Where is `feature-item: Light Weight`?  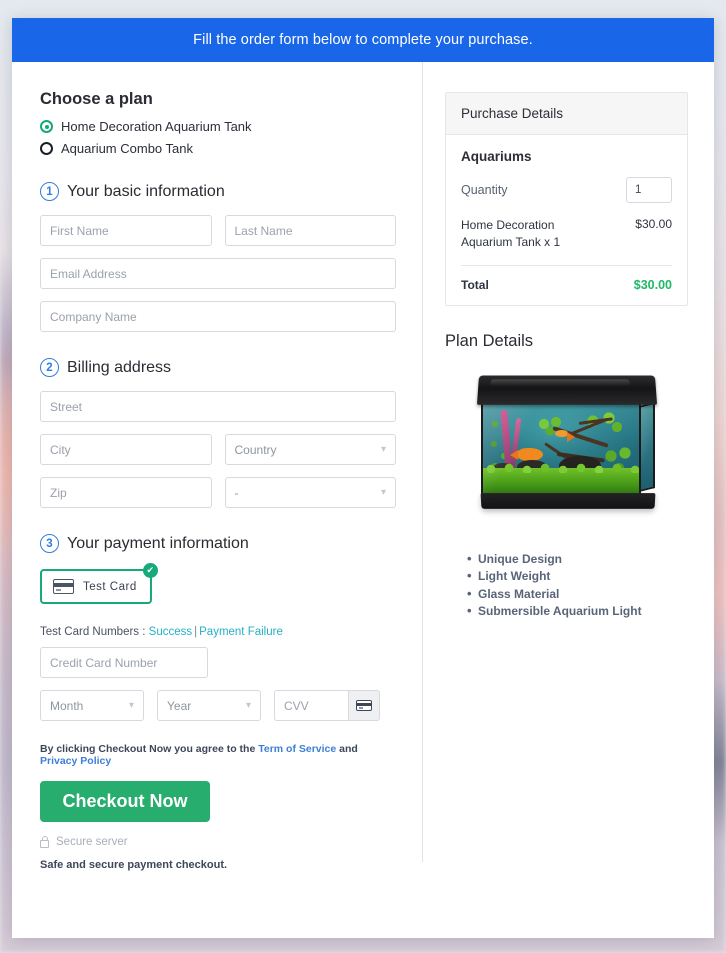 feature-item: Light Weight is located at coordinates (577, 576).